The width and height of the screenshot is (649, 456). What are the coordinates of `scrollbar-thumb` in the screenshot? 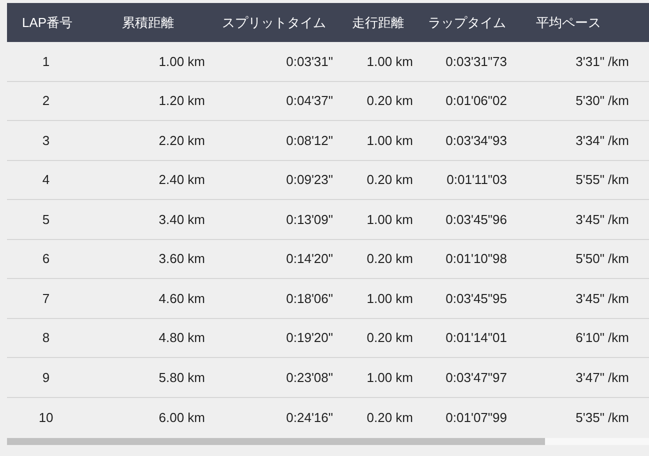 It's located at (276, 441).